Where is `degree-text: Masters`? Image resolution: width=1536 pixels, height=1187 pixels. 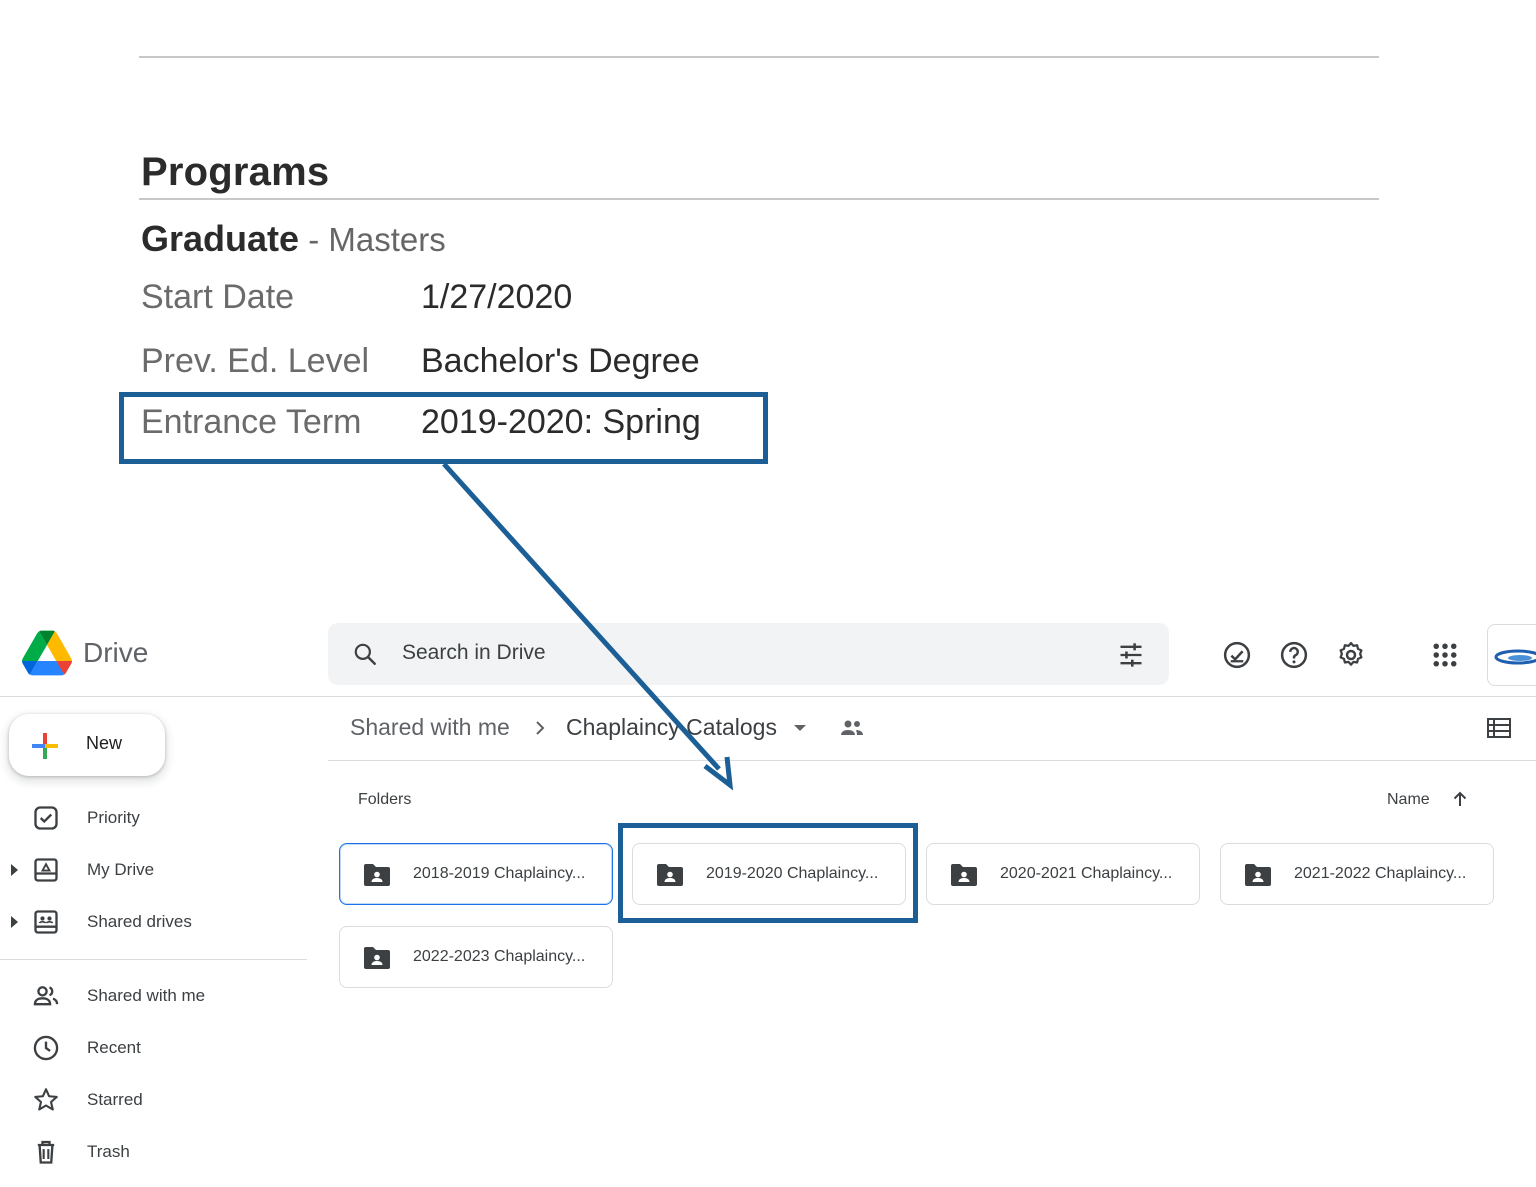
degree-text: Masters is located at coordinates (387, 239).